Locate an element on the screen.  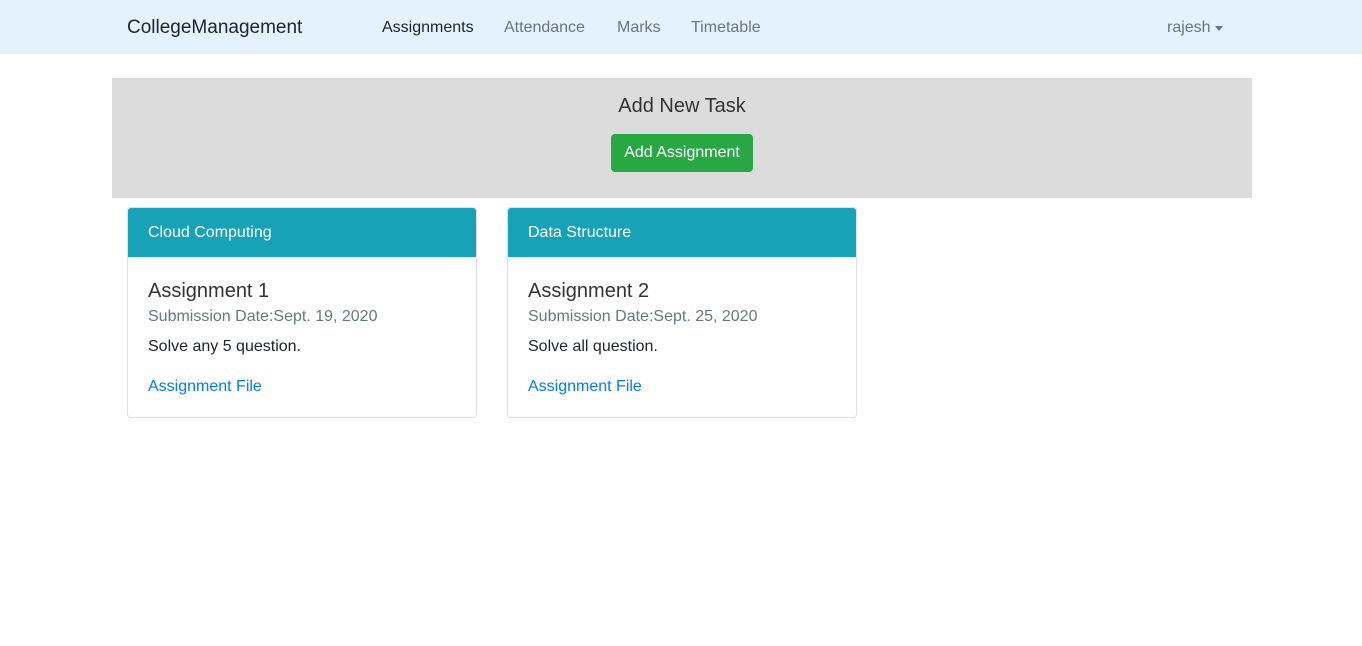
panel-title: Add New Task is located at coordinates (682, 106).